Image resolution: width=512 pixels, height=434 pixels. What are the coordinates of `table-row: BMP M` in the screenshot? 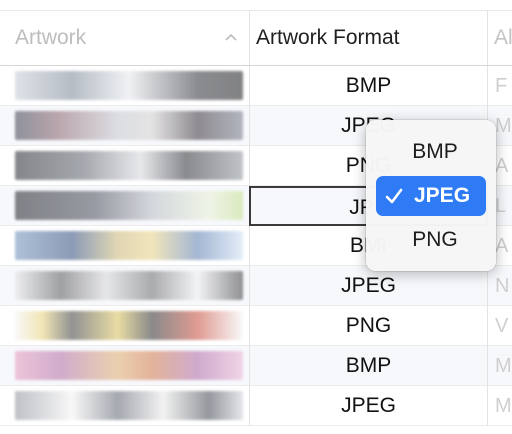 It's located at (256, 366).